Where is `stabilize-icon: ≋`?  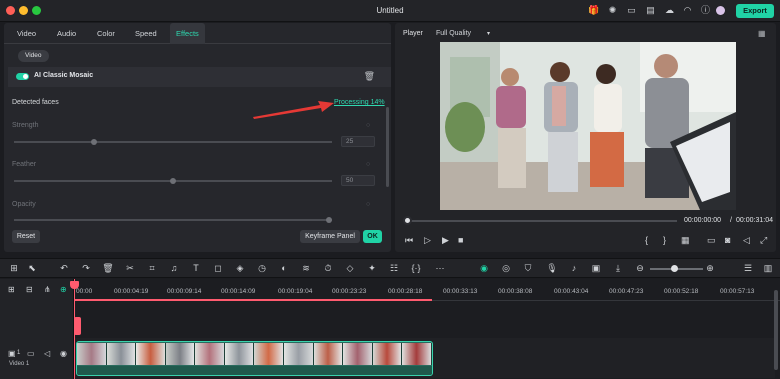 stabilize-icon: ≋ is located at coordinates (306, 268).